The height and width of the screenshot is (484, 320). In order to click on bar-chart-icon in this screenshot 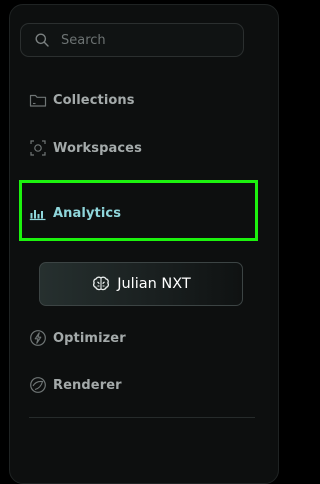, I will do `click(38, 213)`.